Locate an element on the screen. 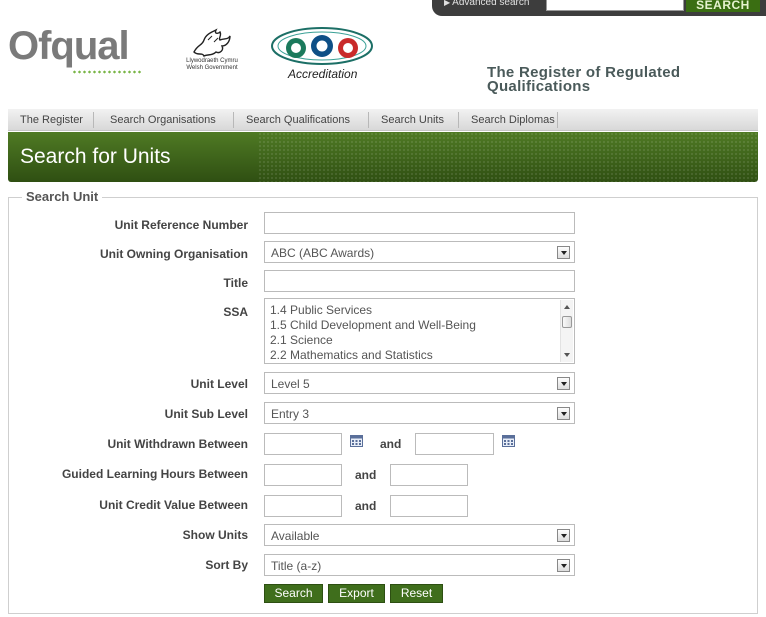  sort-by-label: Sort By is located at coordinates (226, 565).